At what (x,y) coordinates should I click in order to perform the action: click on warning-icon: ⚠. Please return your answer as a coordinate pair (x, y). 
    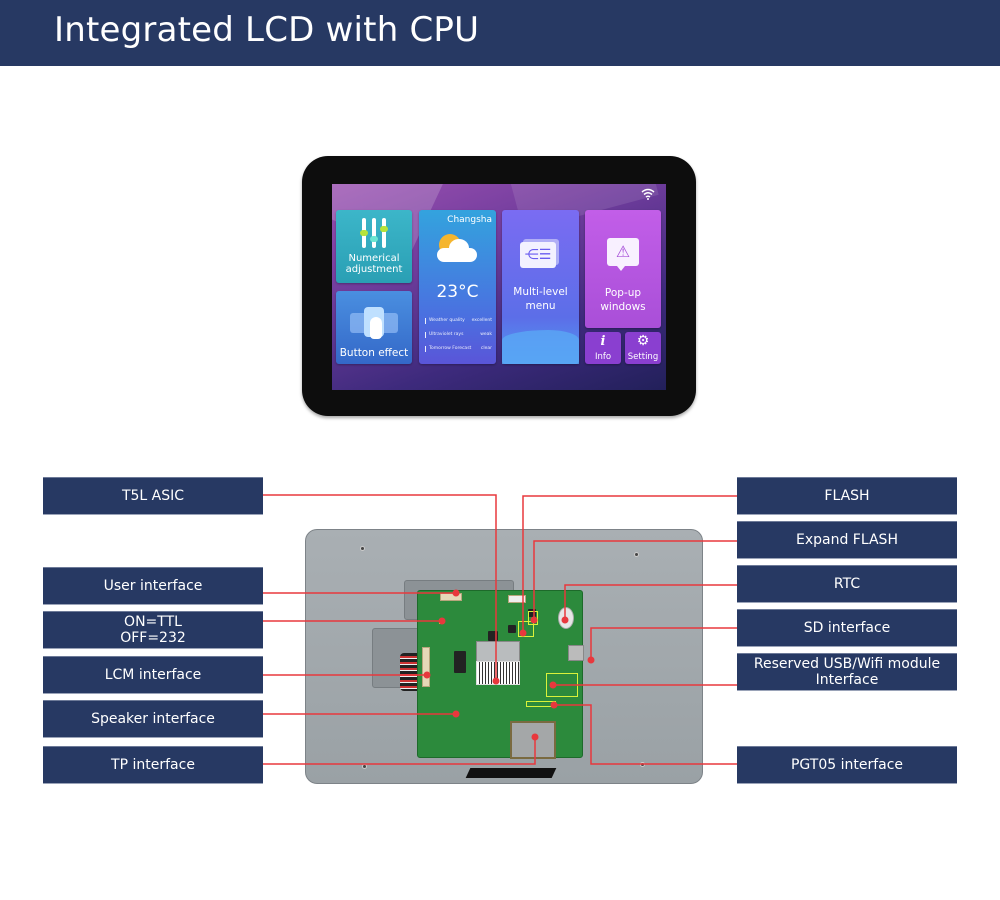
    Looking at the image, I should click on (623, 254).